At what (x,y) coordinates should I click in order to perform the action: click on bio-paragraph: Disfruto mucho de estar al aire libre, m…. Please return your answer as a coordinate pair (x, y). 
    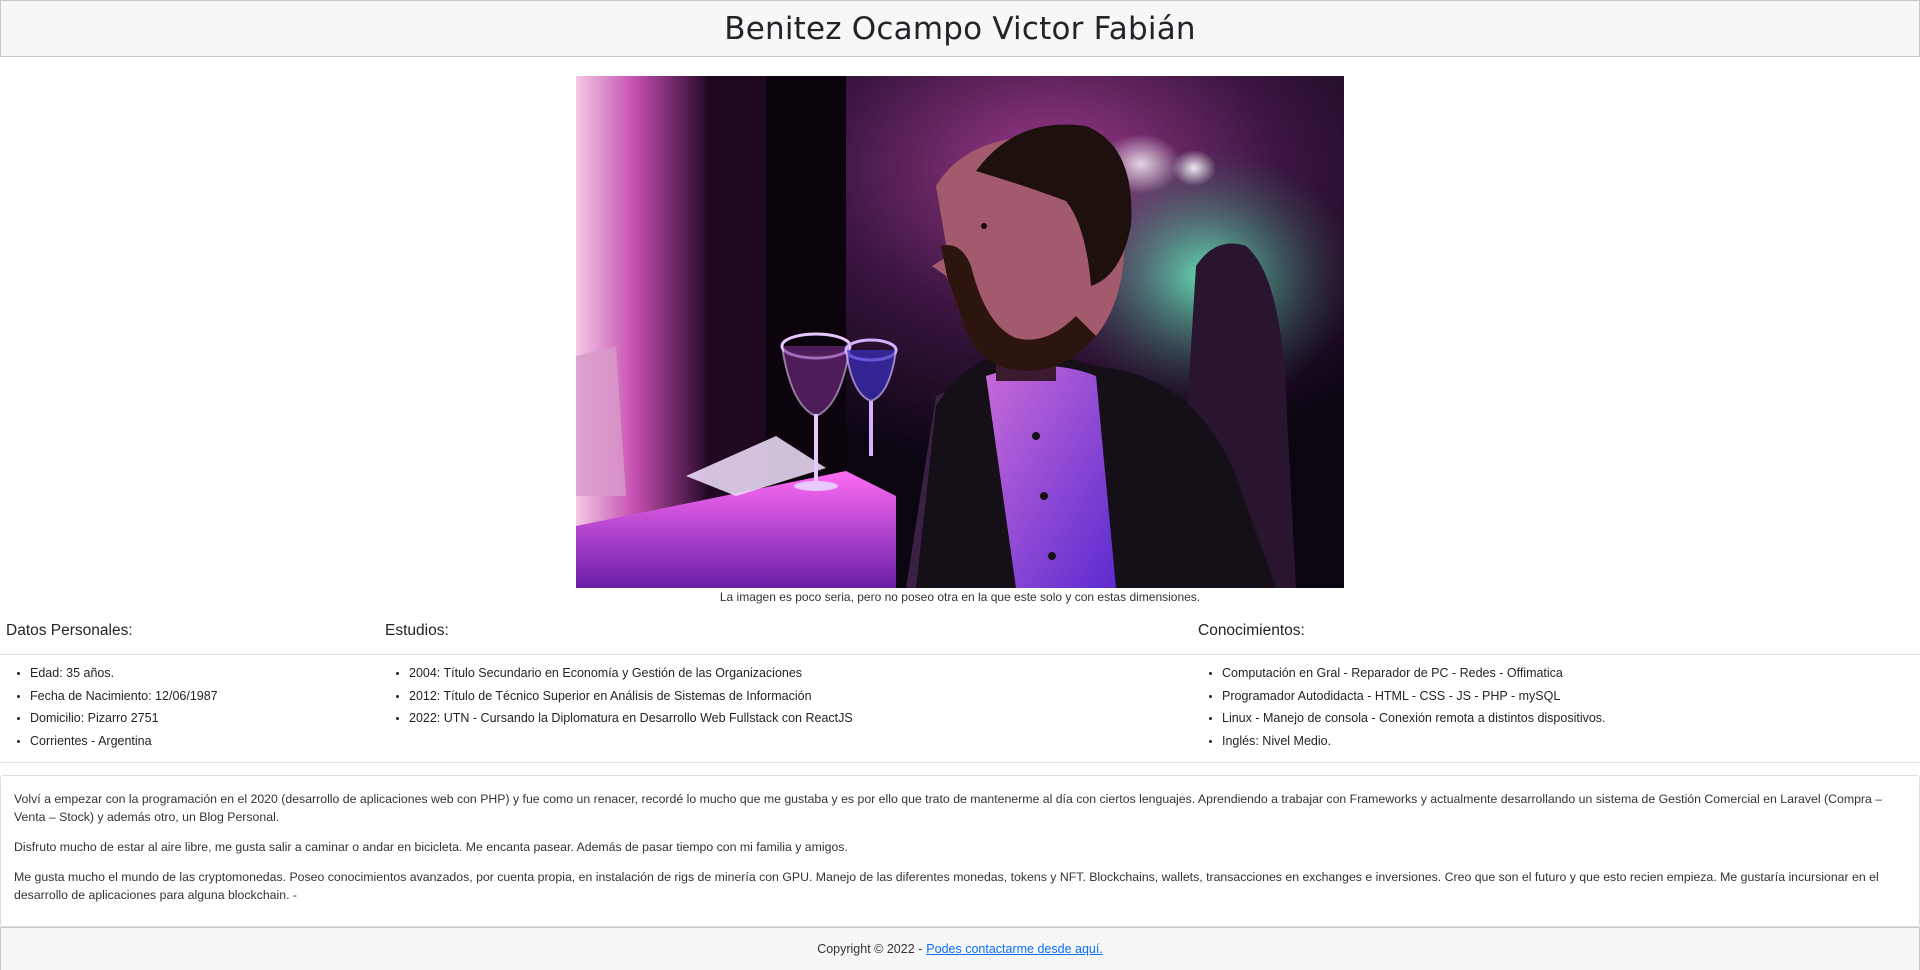
    Looking at the image, I should click on (431, 847).